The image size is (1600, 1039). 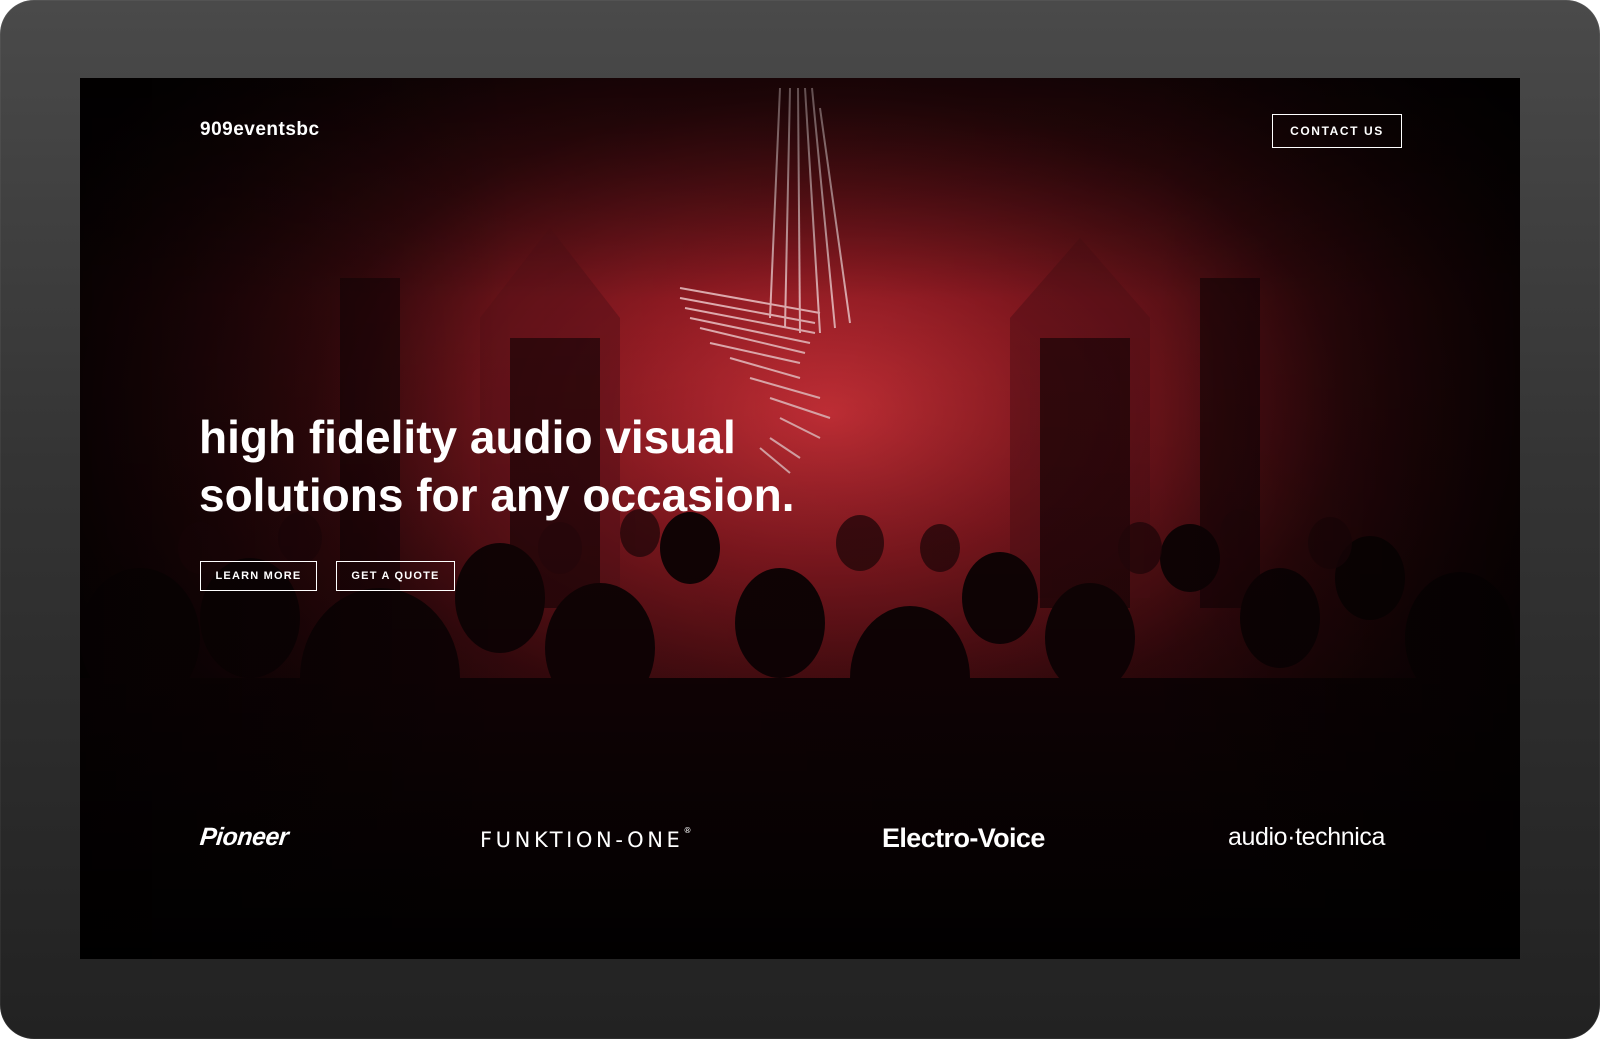 I want to click on partner-logo-funktion-one: FUNKTION-ONE®, so click(x=586, y=839).